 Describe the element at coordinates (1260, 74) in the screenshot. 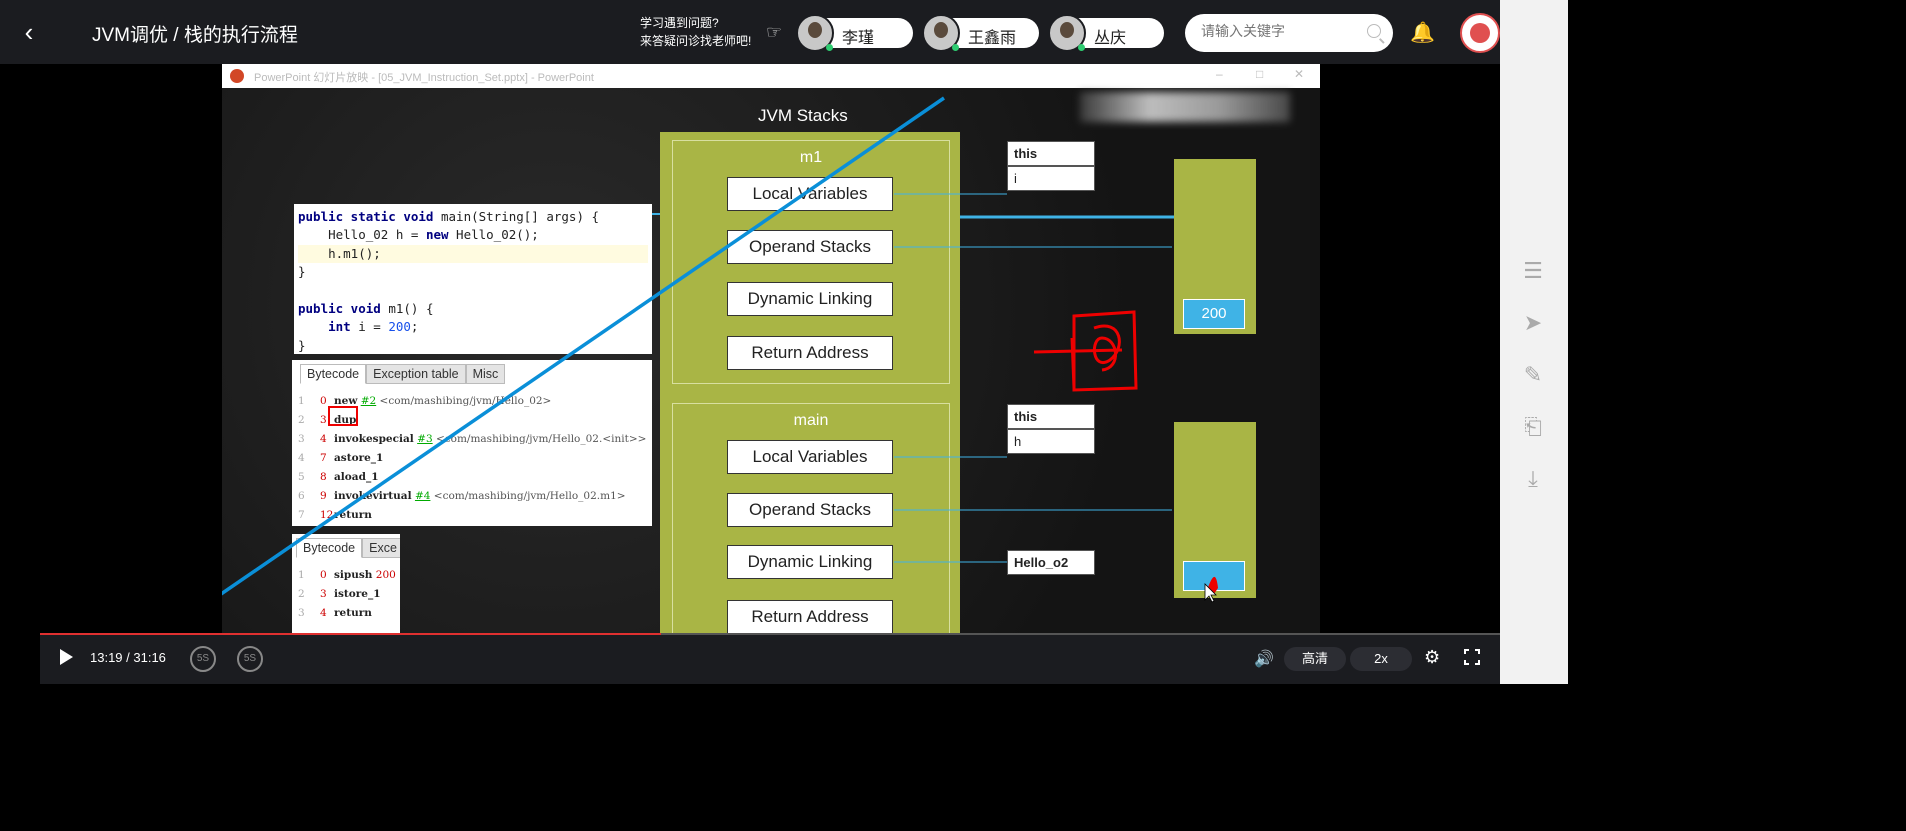

I see `maximize-icon: □` at that location.